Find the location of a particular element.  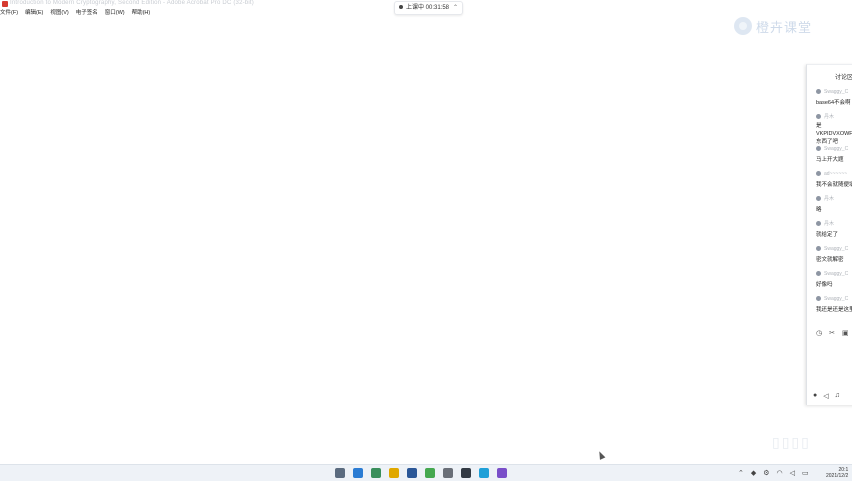

image-icon: ▣ is located at coordinates (845, 333).